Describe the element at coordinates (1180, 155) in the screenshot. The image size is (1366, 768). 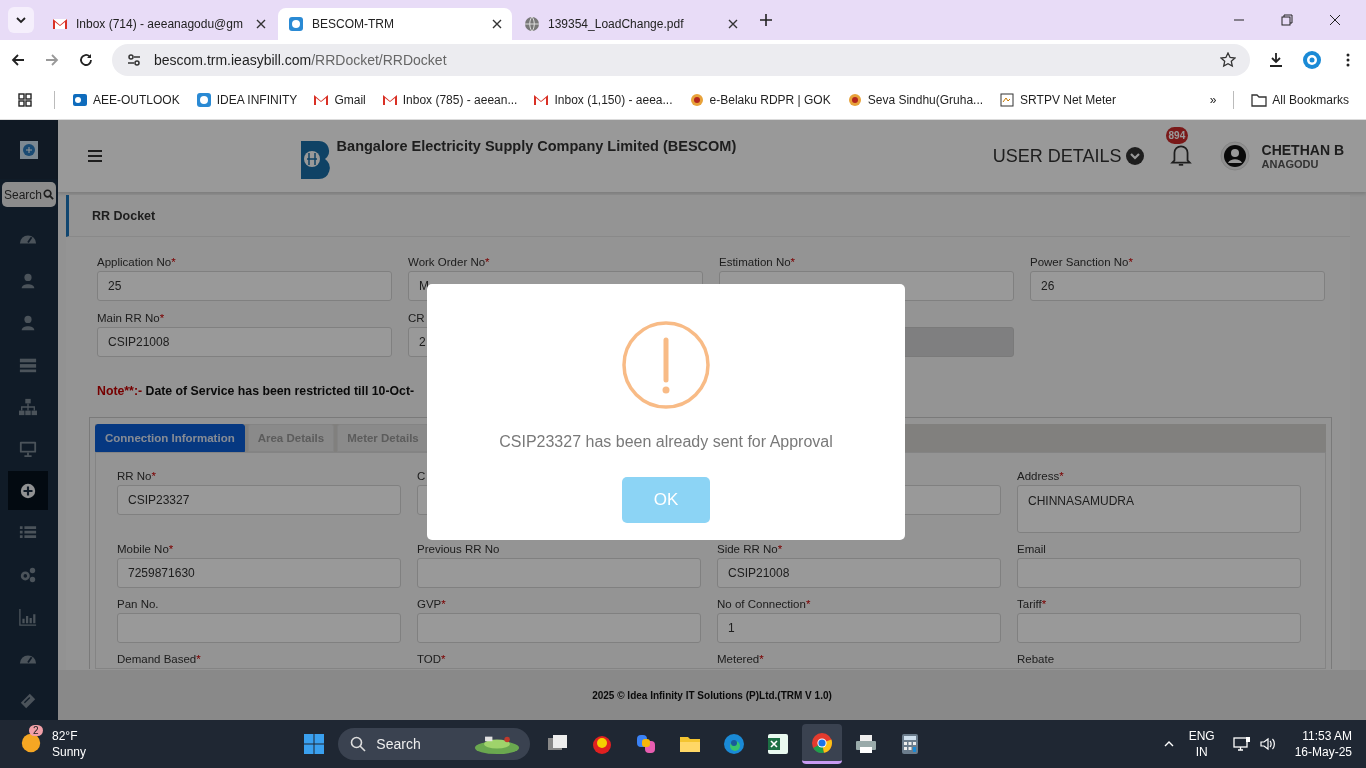
I see `bell-icon` at that location.